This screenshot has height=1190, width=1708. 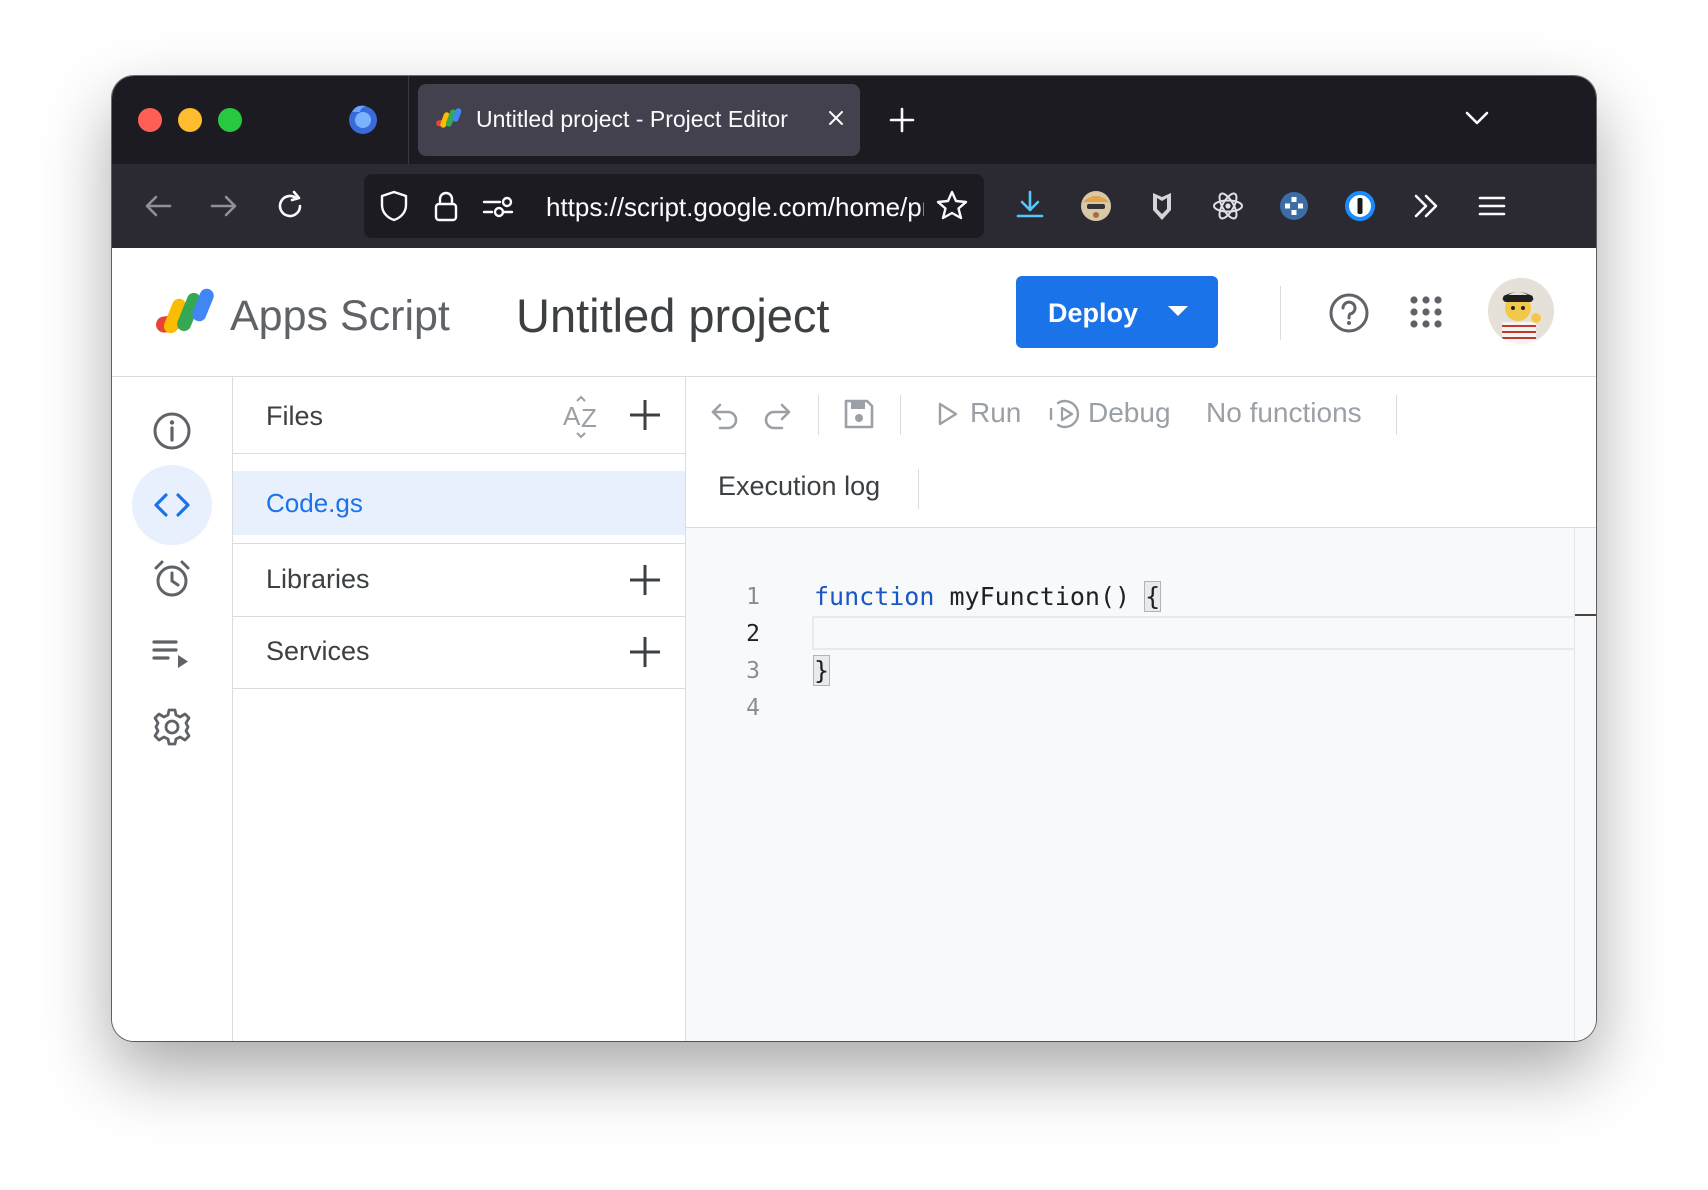 What do you see at coordinates (952, 206) in the screenshot?
I see `bookmark-star-icon` at bounding box center [952, 206].